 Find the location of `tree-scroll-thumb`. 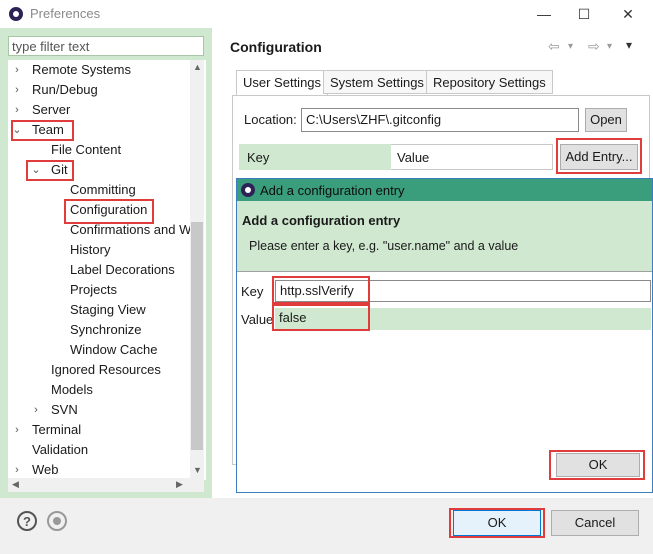

tree-scroll-thumb is located at coordinates (197, 336).